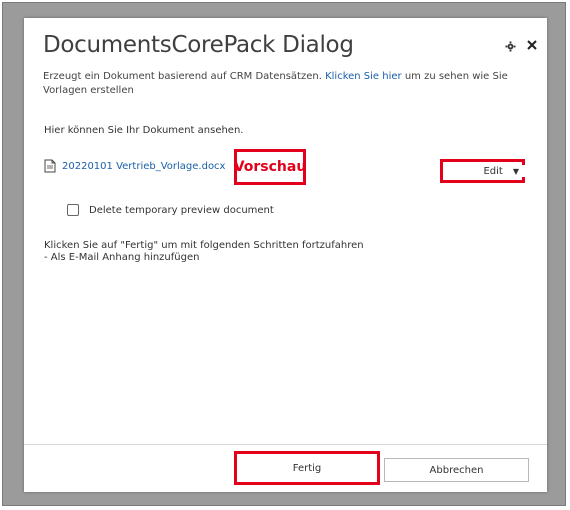  Describe the element at coordinates (493, 171) in the screenshot. I see `edit-label: Edit` at that location.